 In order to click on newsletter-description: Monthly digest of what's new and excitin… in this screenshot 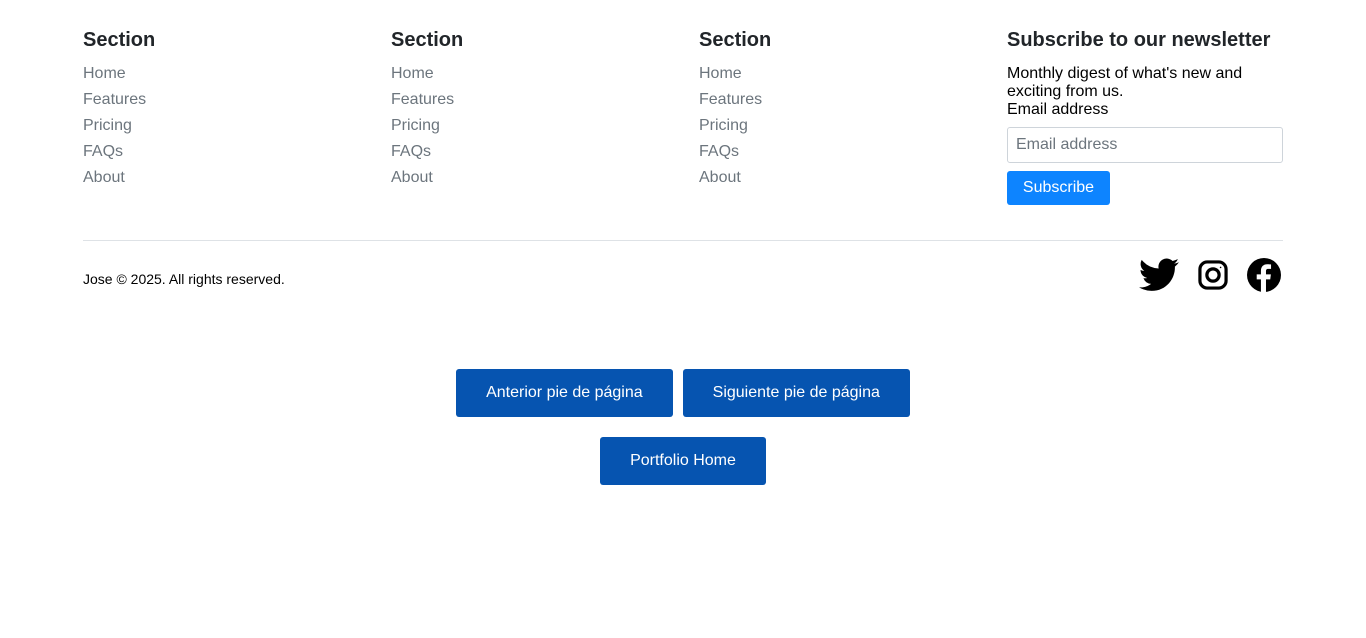, I will do `click(1125, 82)`.